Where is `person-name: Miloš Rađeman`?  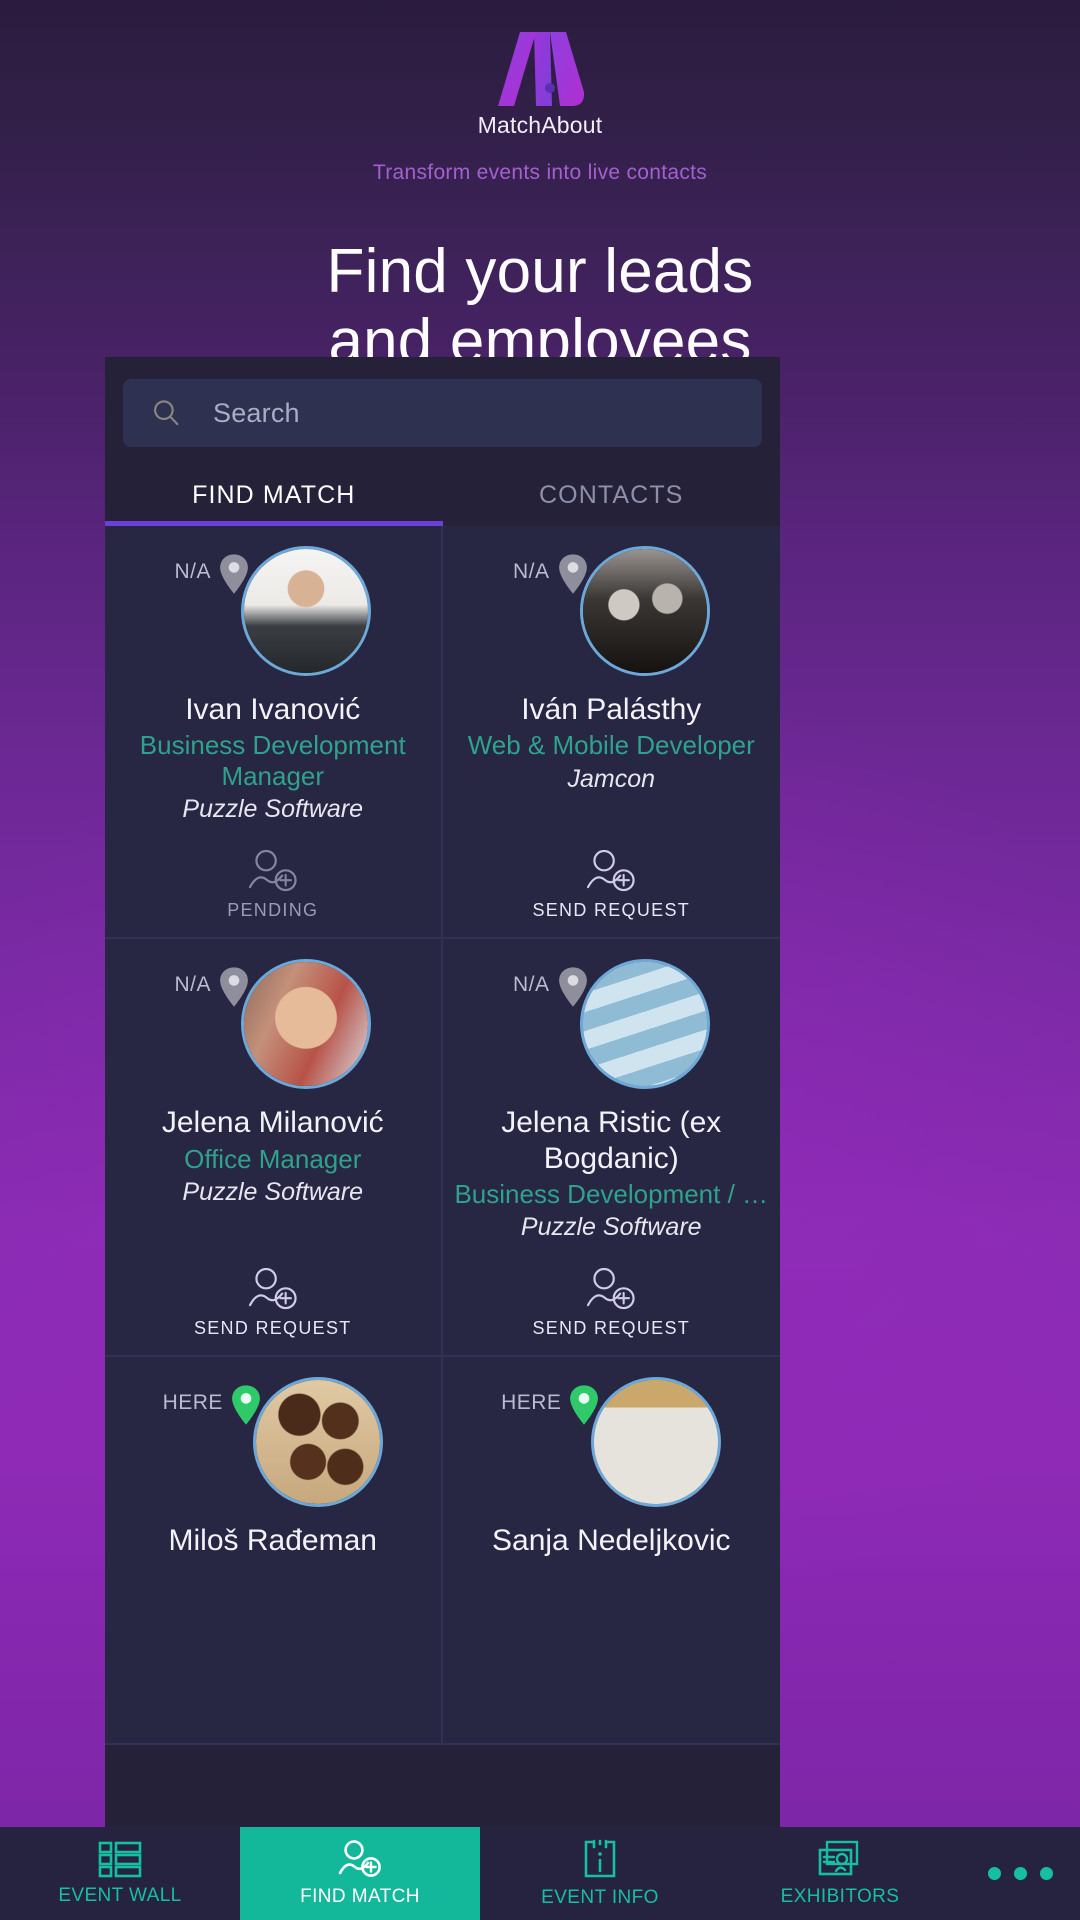
person-name: Miloš Rađeman is located at coordinates (272, 1541).